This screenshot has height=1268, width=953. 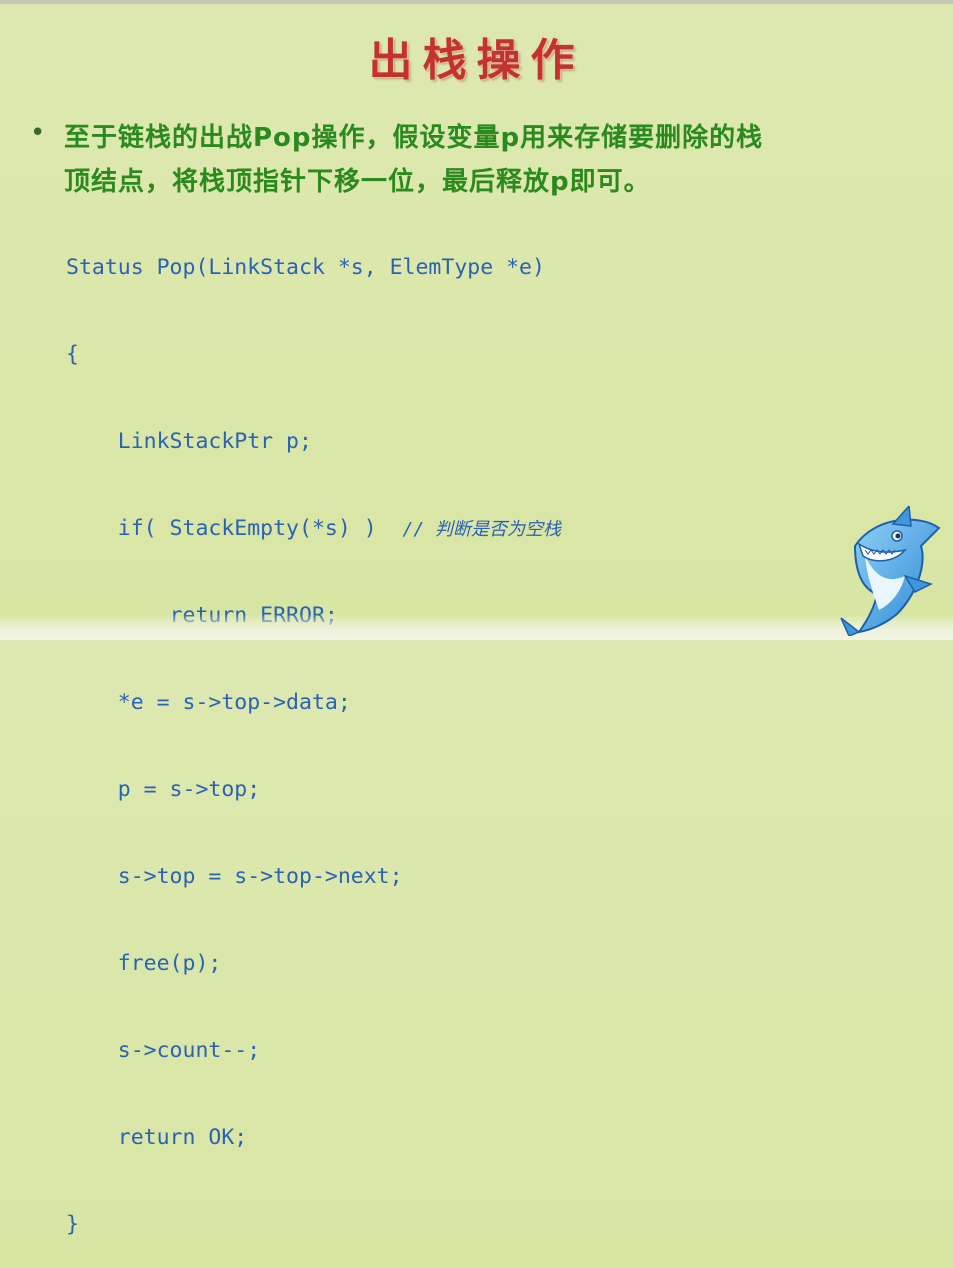 What do you see at coordinates (72, 354) in the screenshot?
I see `code-line: {` at bounding box center [72, 354].